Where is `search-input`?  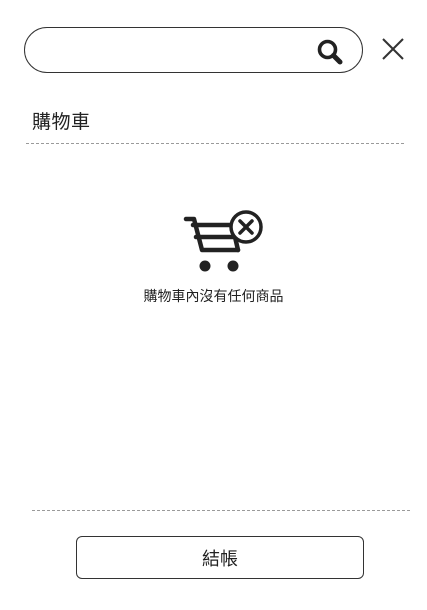
search-input is located at coordinates (178, 50).